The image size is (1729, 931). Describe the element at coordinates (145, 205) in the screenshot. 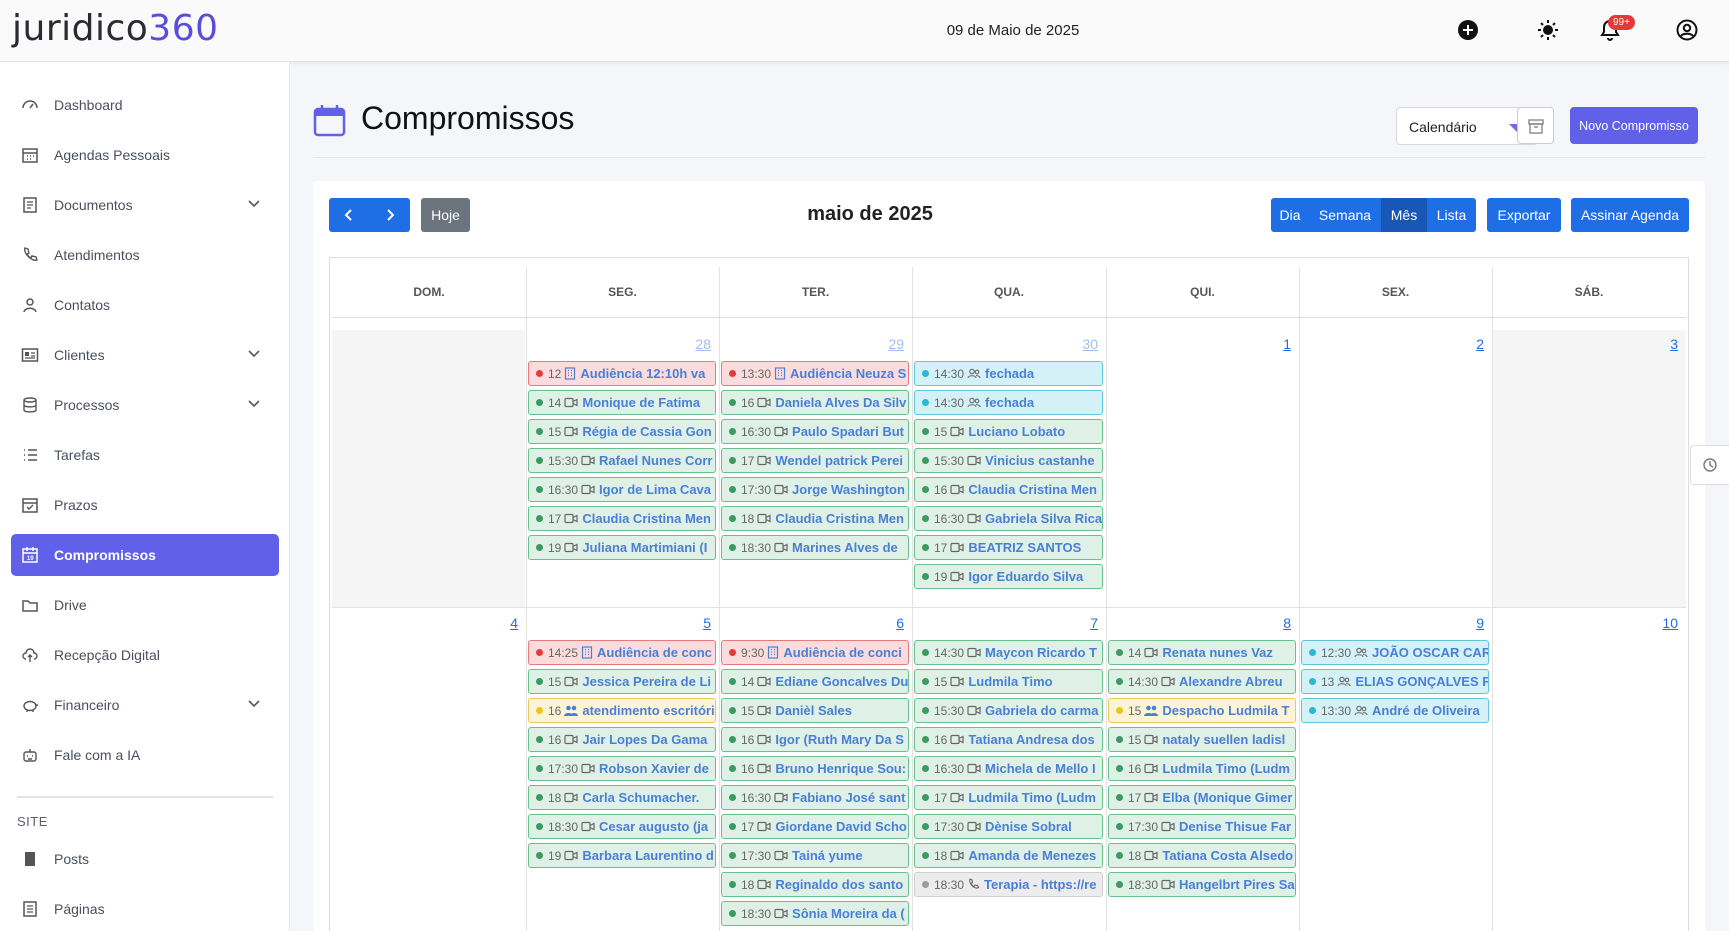

I see `sidebar-item-documentos: Documentos` at that location.